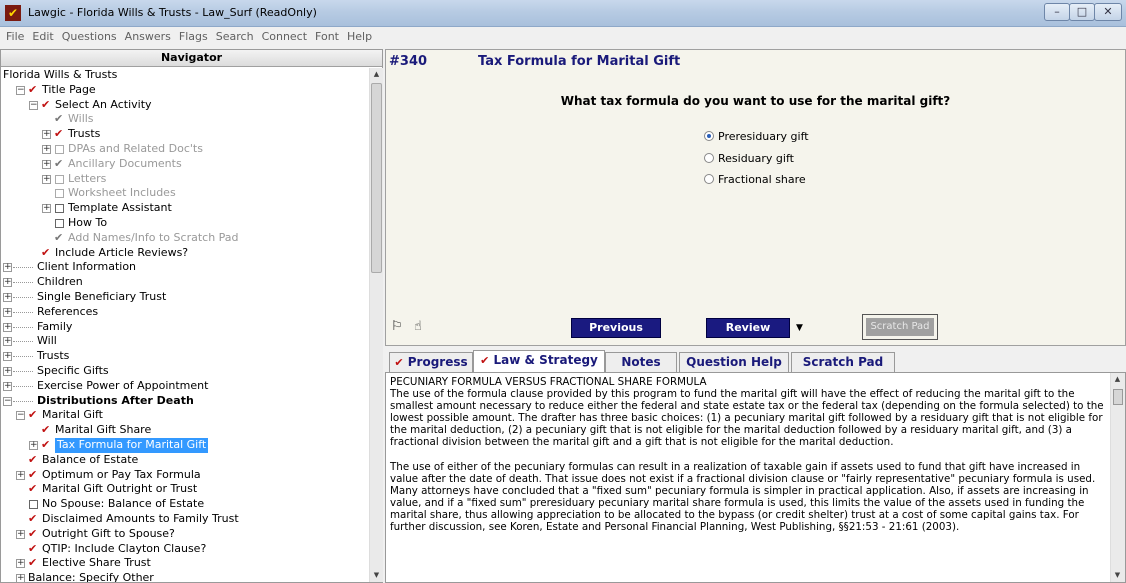 The height and width of the screenshot is (583, 1126). What do you see at coordinates (185, 415) in the screenshot?
I see `tree-item: − ✔ Marital Gift` at bounding box center [185, 415].